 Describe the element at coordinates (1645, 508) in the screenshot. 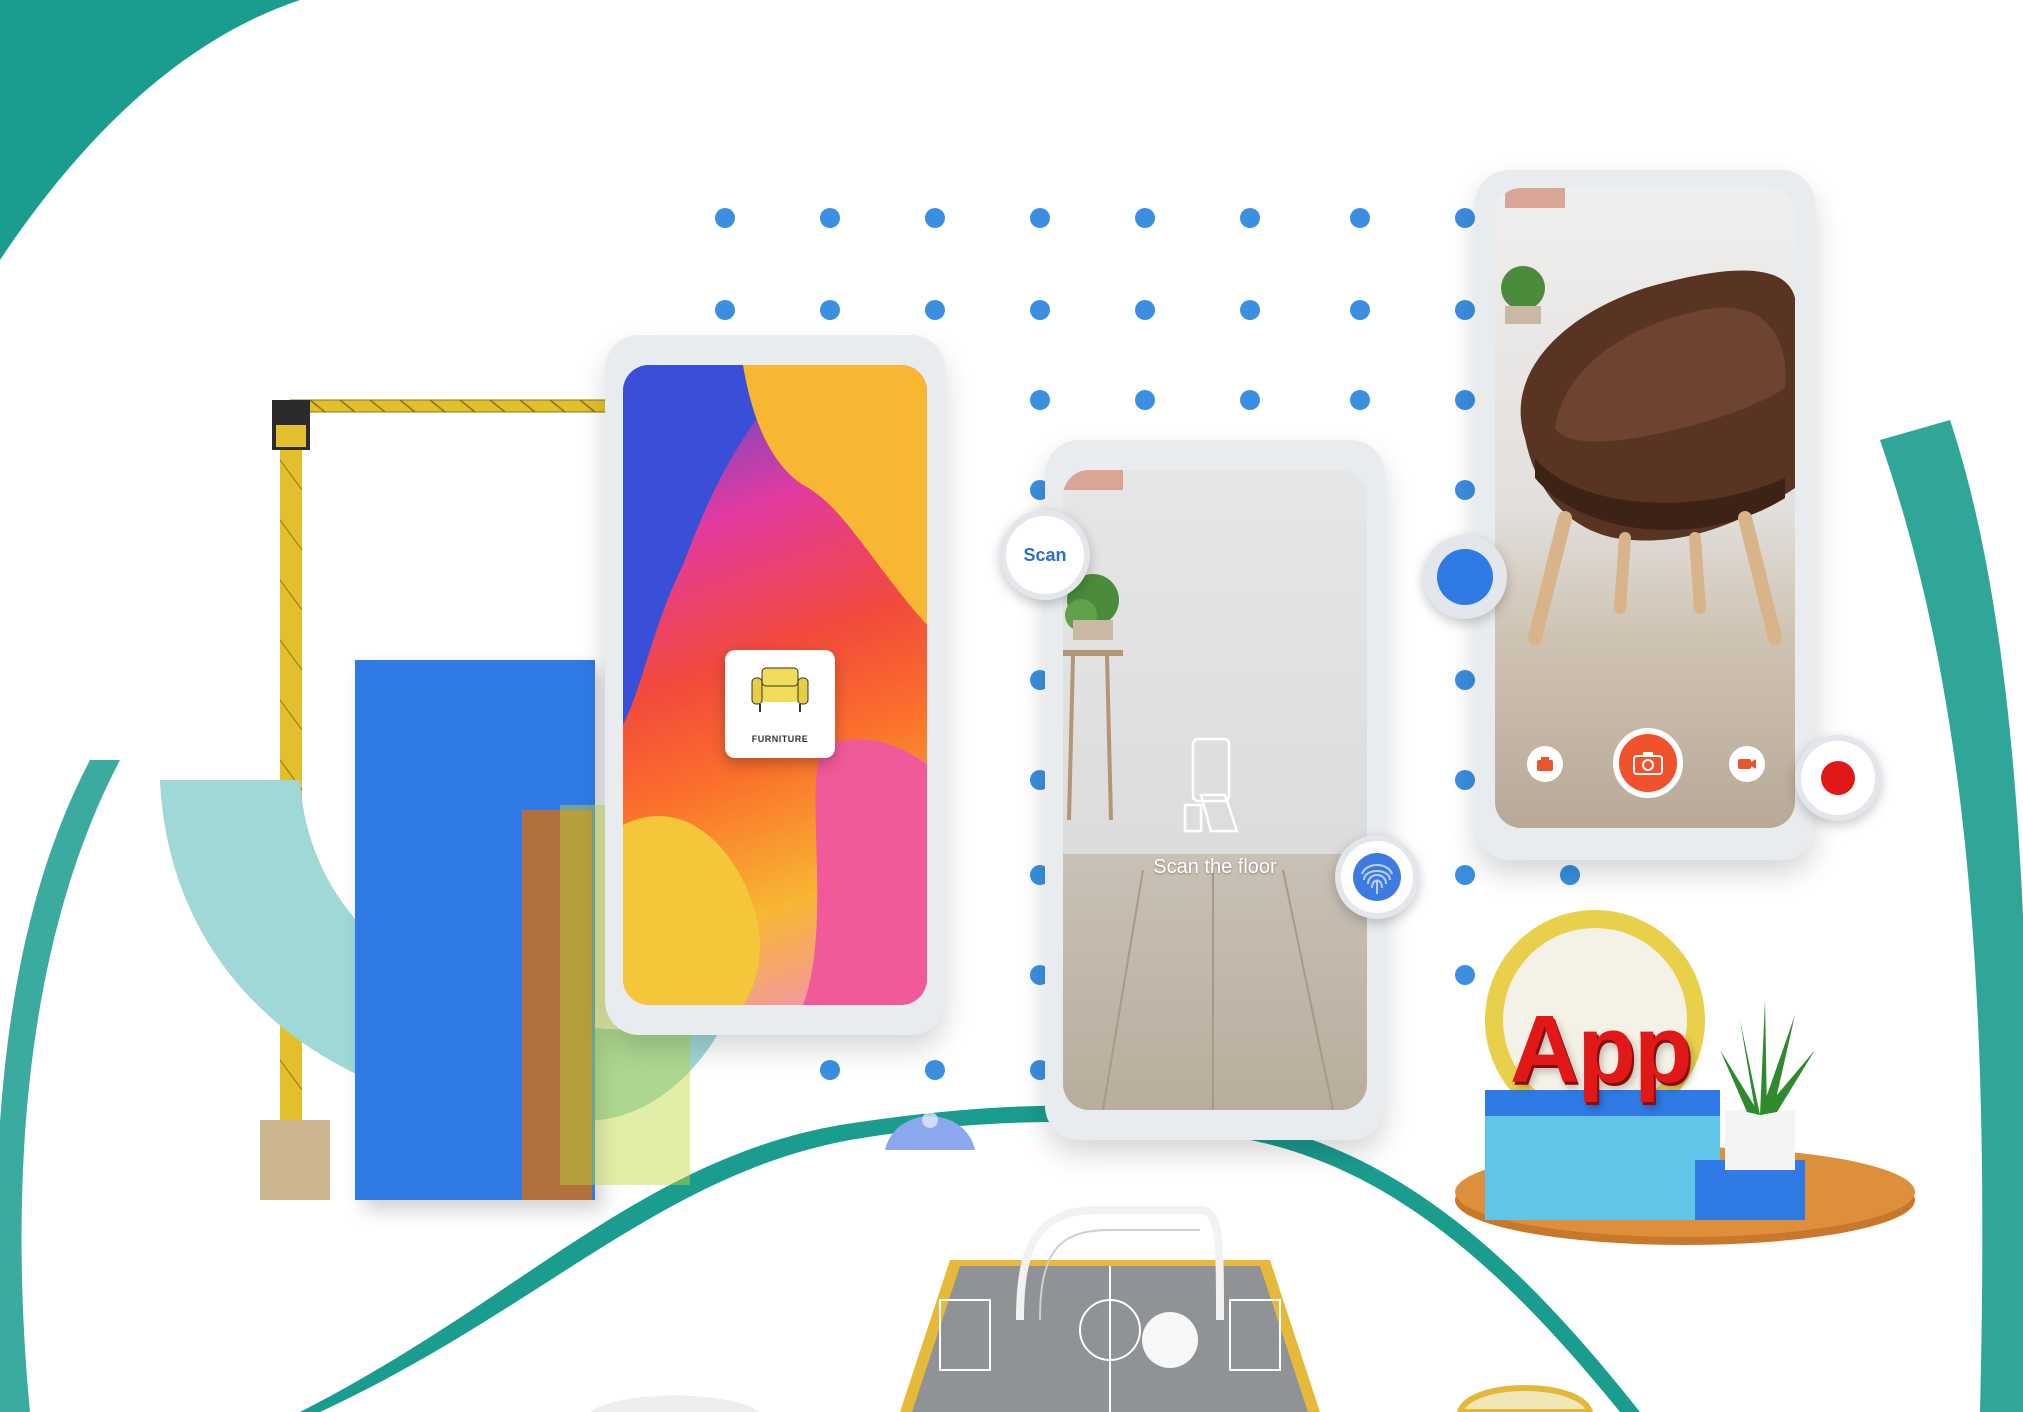

I see `phone-chair-screen` at that location.